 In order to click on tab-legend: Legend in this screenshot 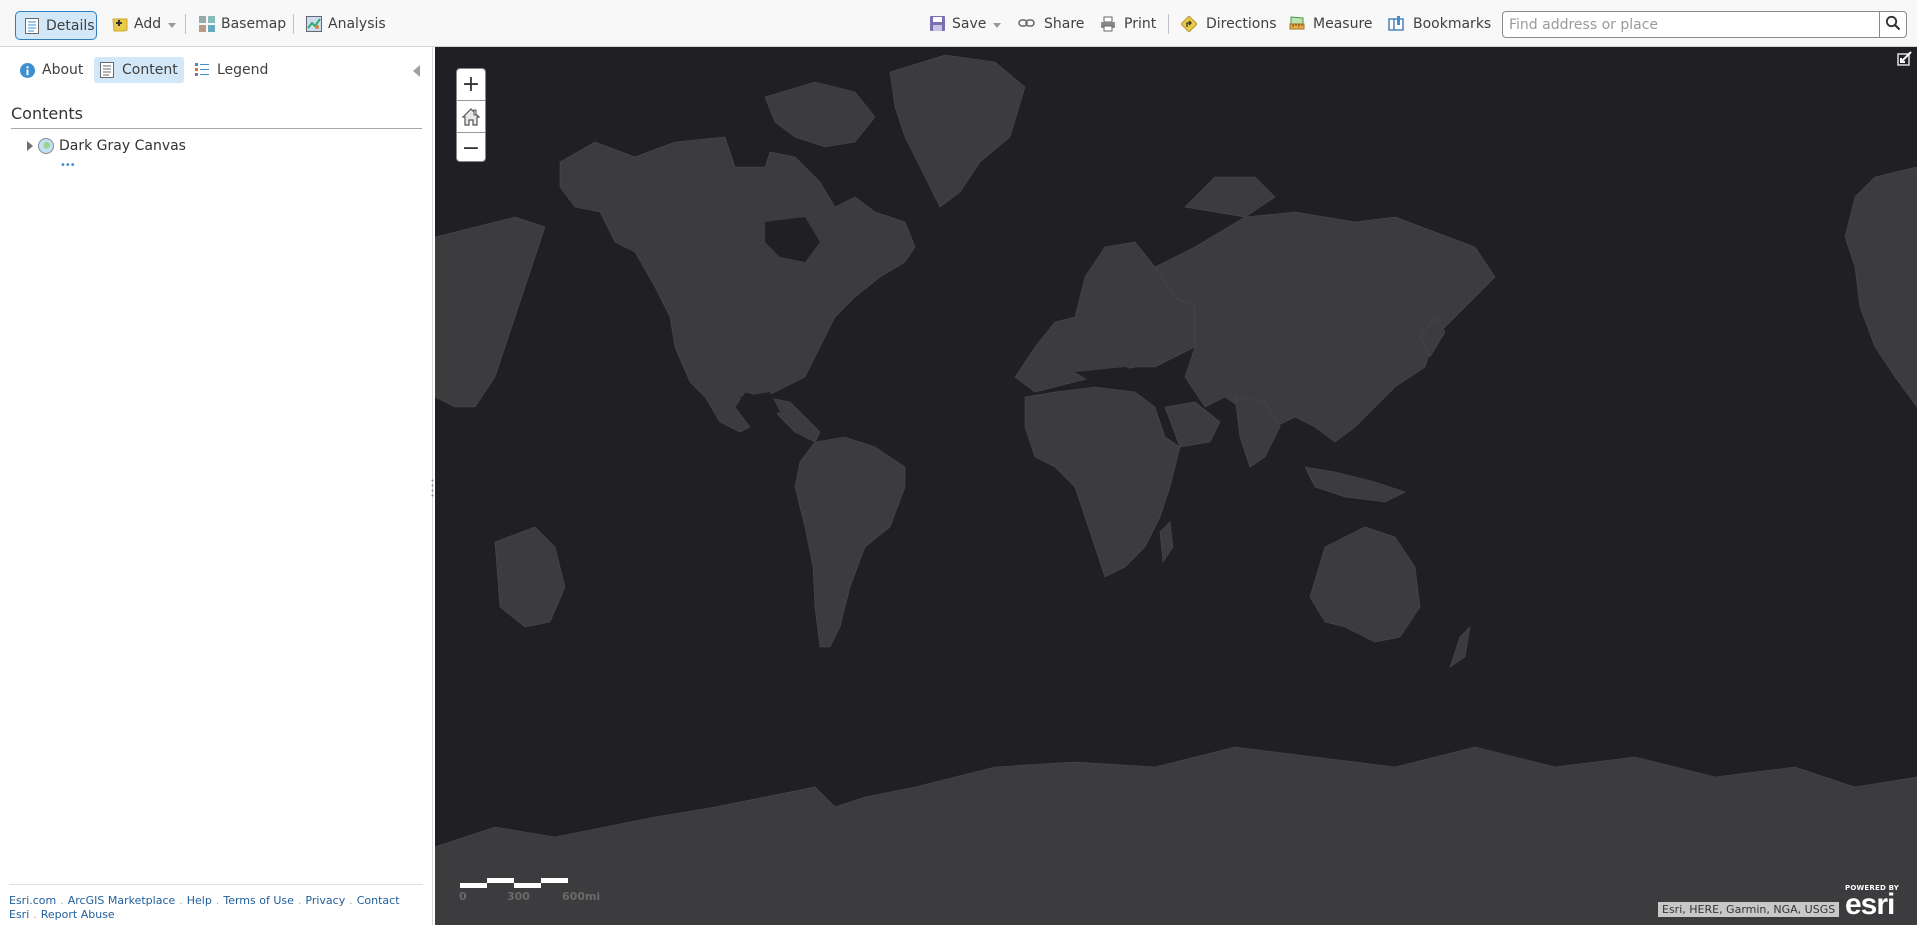, I will do `click(231, 70)`.